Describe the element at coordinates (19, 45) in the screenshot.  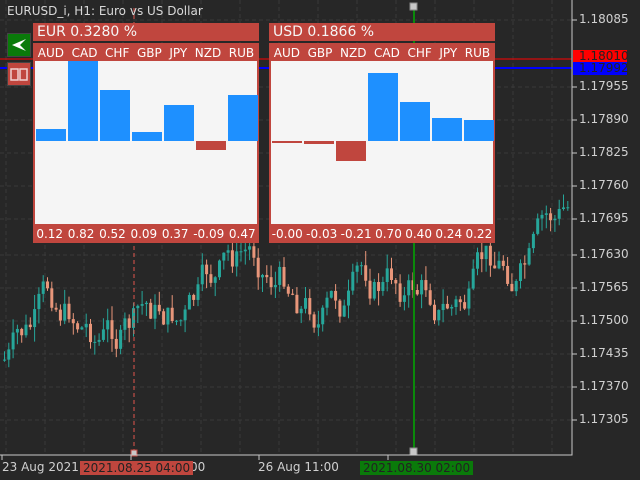
I see `toggle-button` at that location.